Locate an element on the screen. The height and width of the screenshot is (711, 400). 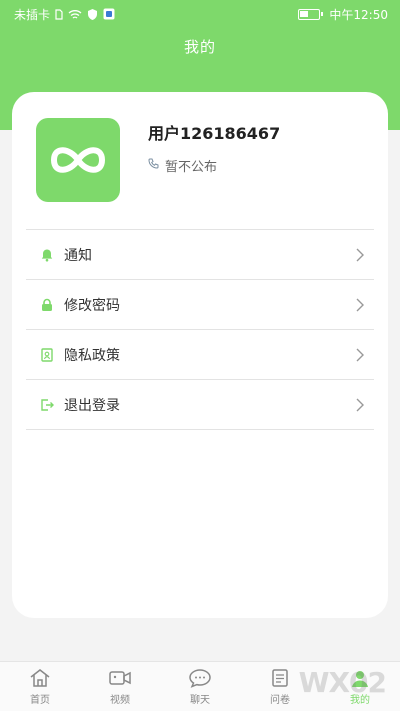
menu-item-privacy-policy: 隐私政策 is located at coordinates (200, 355).